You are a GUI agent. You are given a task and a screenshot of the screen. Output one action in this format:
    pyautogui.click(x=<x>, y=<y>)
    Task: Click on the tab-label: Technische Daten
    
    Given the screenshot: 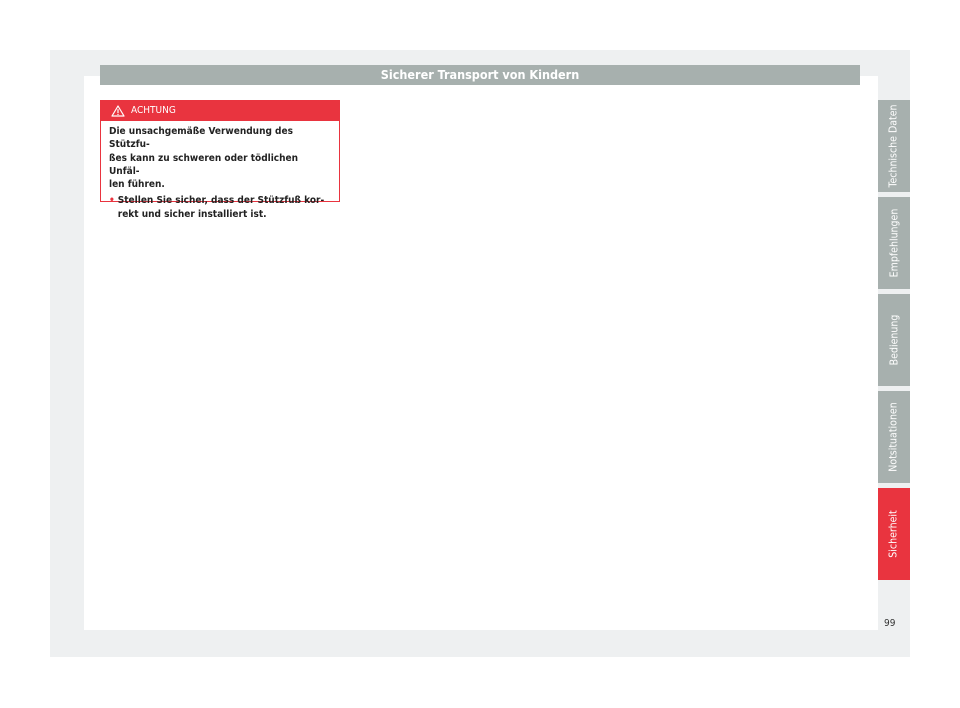 What is the action you would take?
    pyautogui.click(x=894, y=146)
    